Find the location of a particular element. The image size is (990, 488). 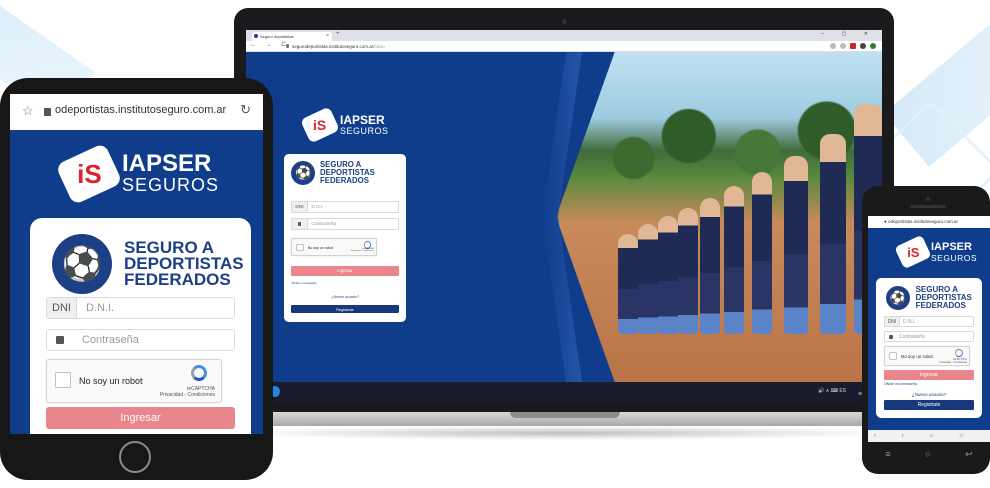

brand-badge-icon: iS is located at coordinates (320, 125).